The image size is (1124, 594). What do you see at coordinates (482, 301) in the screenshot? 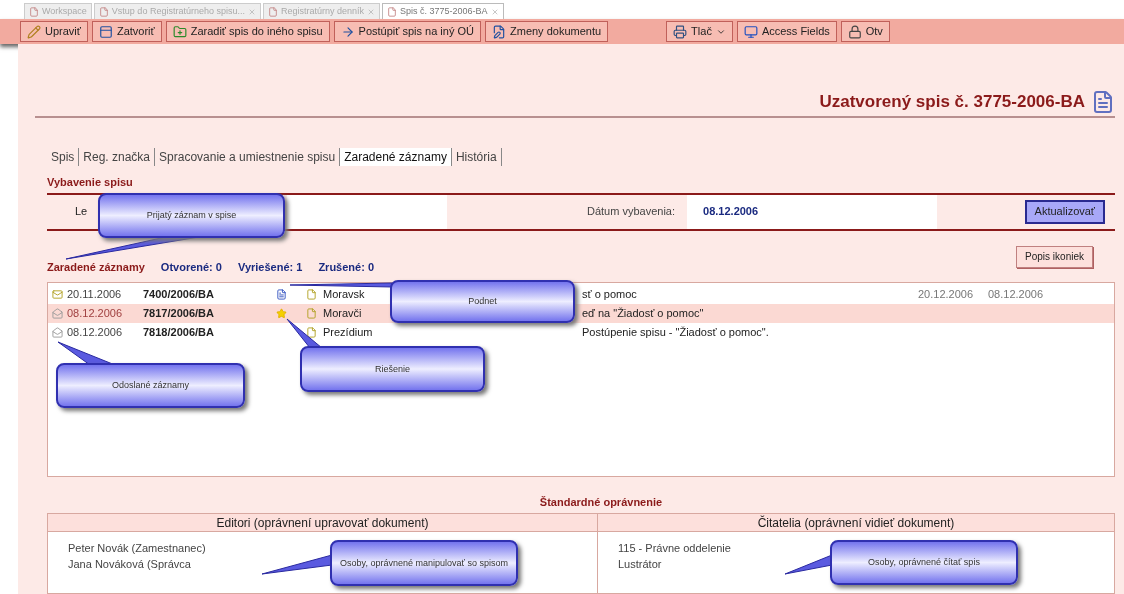
I see `callout: Podnet` at bounding box center [482, 301].